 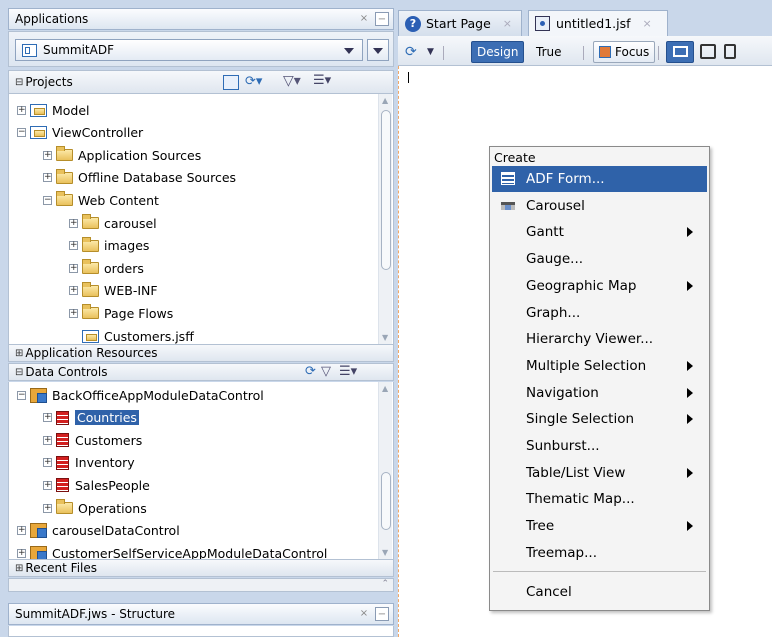 What do you see at coordinates (109, 246) in the screenshot?
I see `tree-node: + images` at bounding box center [109, 246].